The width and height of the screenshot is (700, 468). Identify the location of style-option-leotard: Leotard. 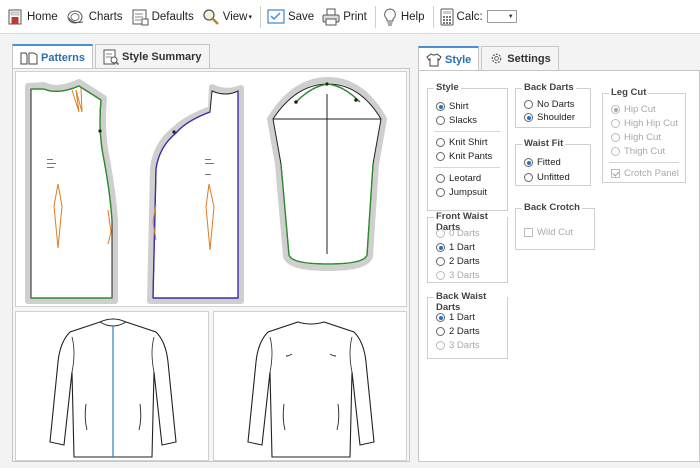
(458, 178).